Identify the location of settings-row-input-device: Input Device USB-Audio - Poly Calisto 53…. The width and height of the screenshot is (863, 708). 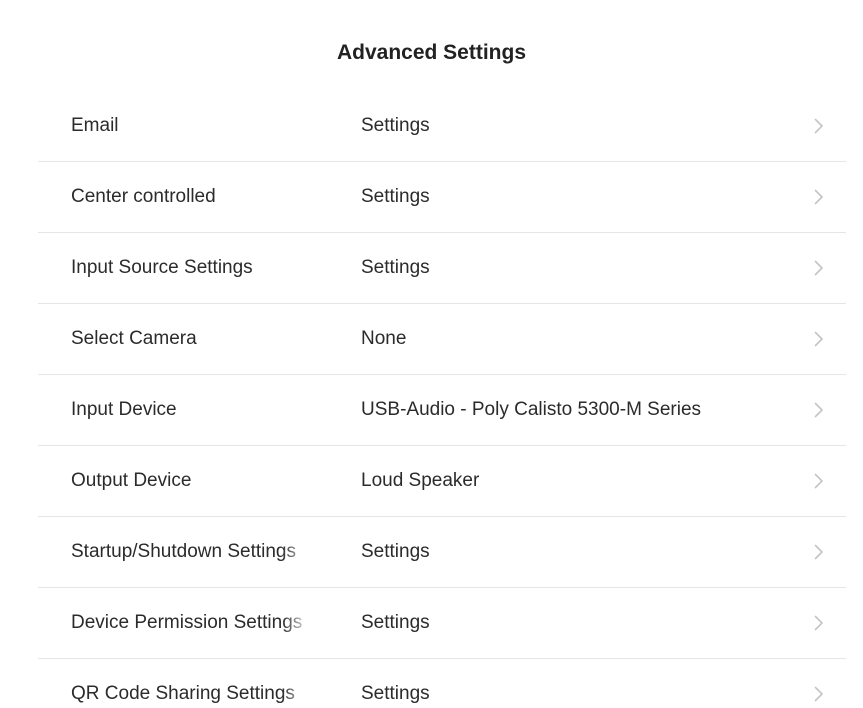
(442, 410).